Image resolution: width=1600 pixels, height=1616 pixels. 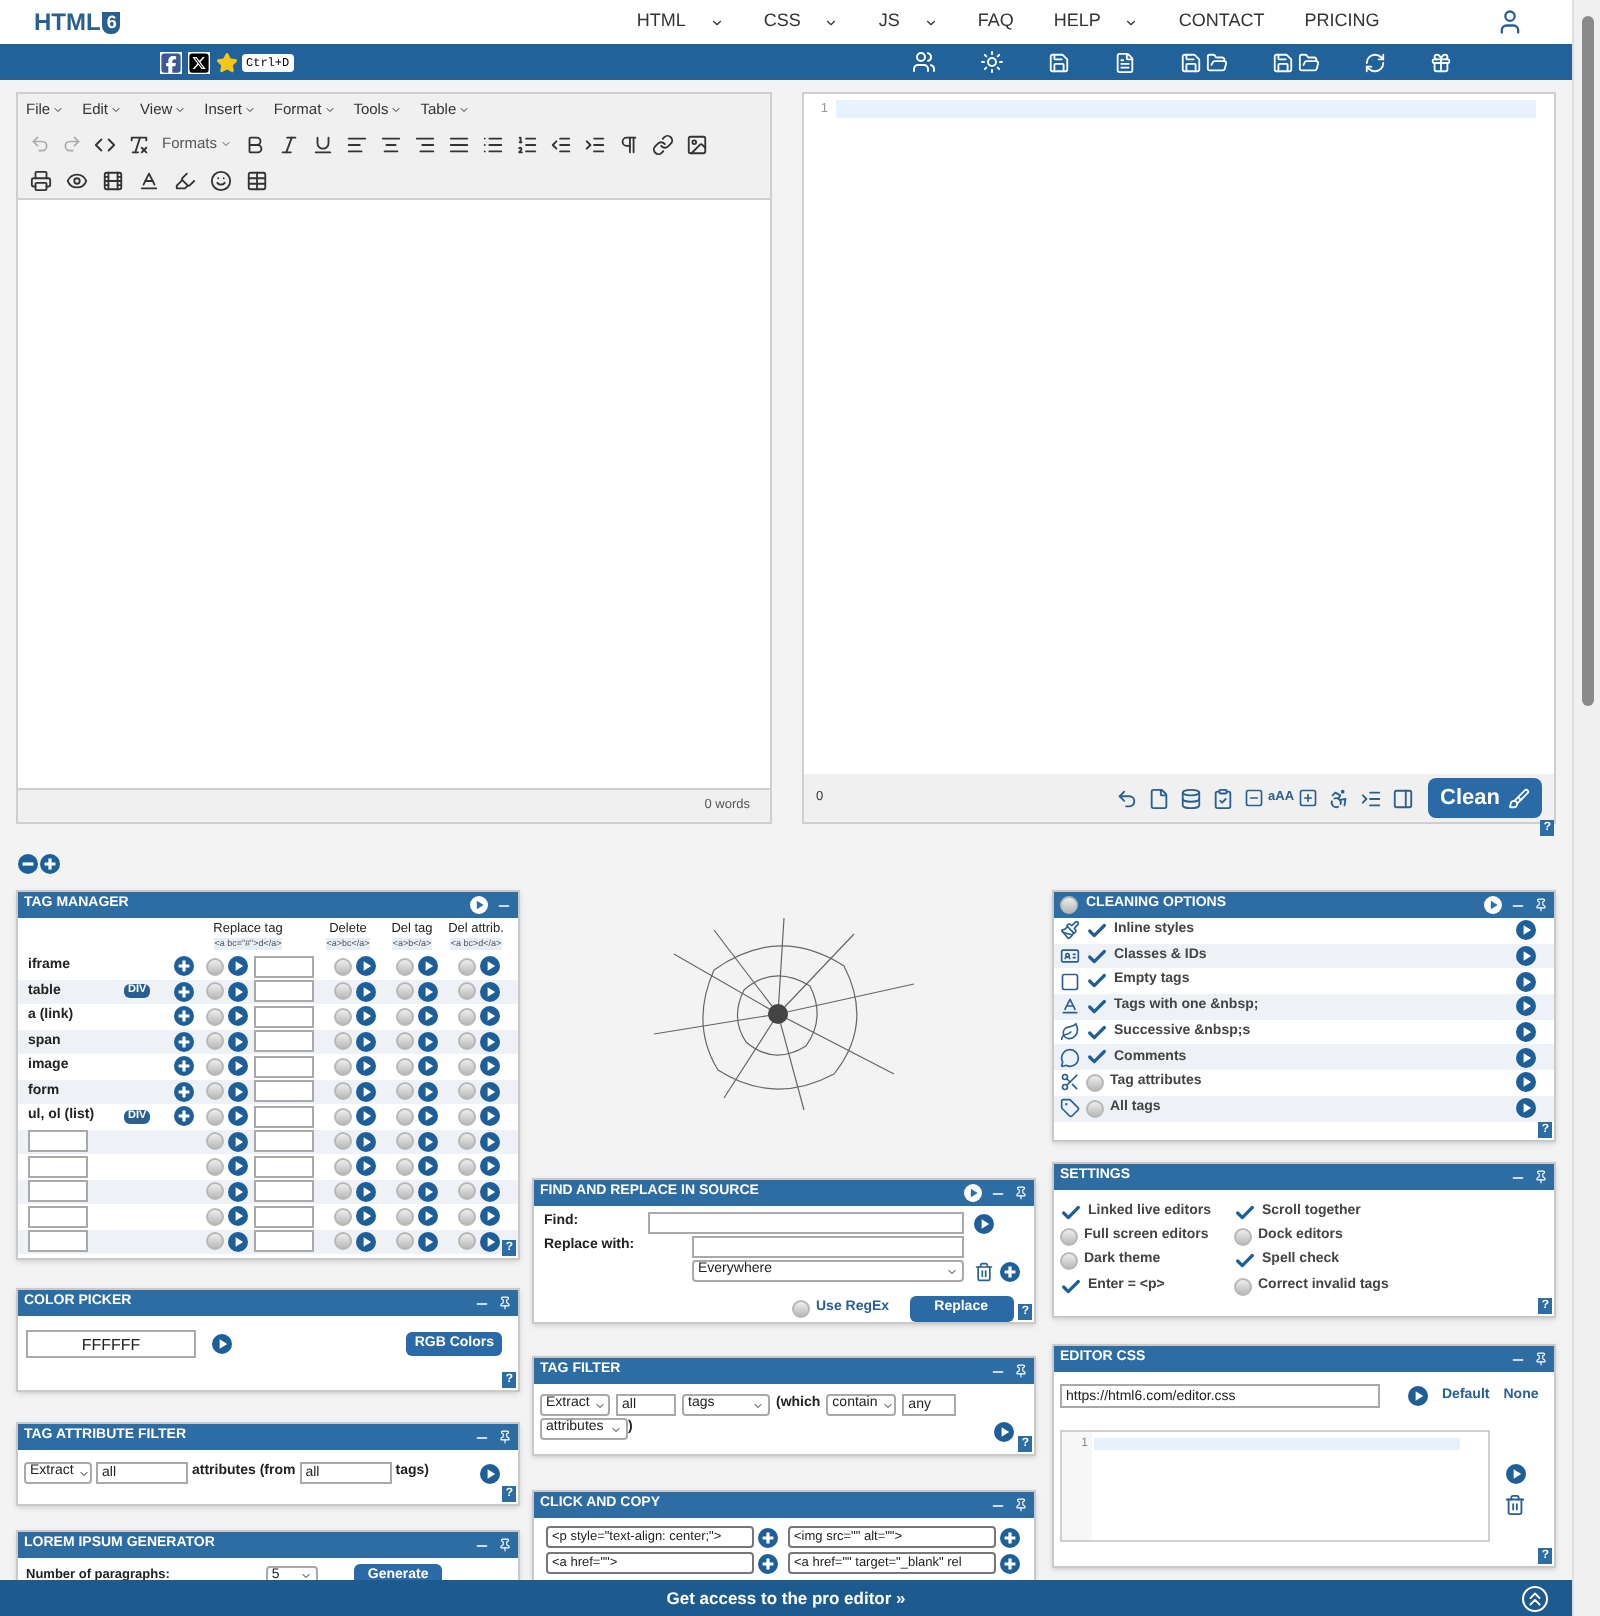 What do you see at coordinates (1403, 798) in the screenshot?
I see `panel-icon` at bounding box center [1403, 798].